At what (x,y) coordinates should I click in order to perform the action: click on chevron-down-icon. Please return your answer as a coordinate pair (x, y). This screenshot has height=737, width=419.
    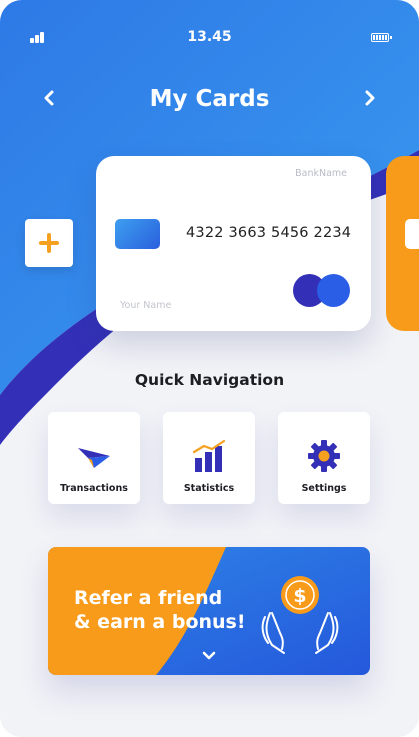
    Looking at the image, I should click on (209, 656).